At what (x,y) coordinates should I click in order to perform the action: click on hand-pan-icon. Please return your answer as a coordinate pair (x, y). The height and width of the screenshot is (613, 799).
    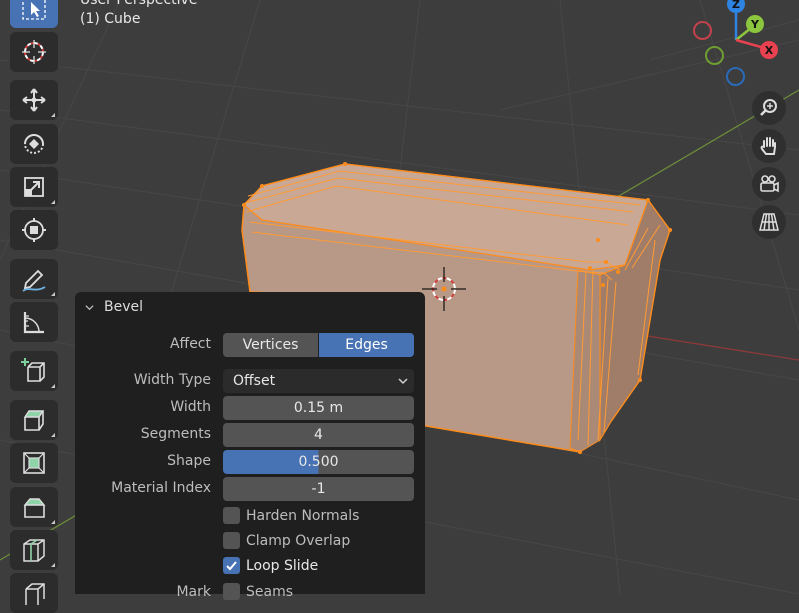
    Looking at the image, I should click on (768, 146).